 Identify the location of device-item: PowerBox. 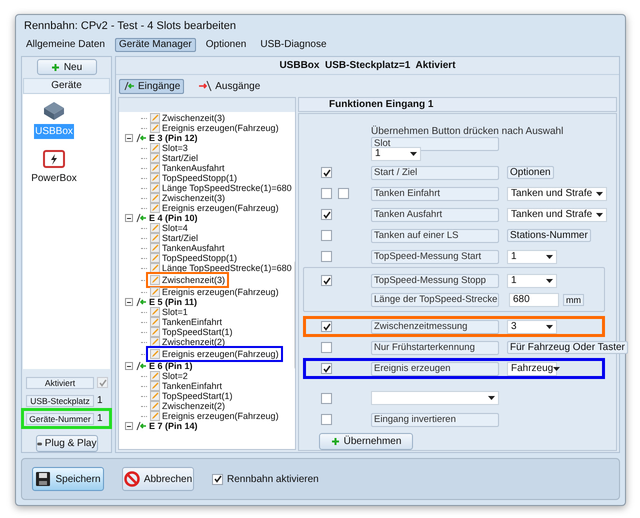
(54, 178).